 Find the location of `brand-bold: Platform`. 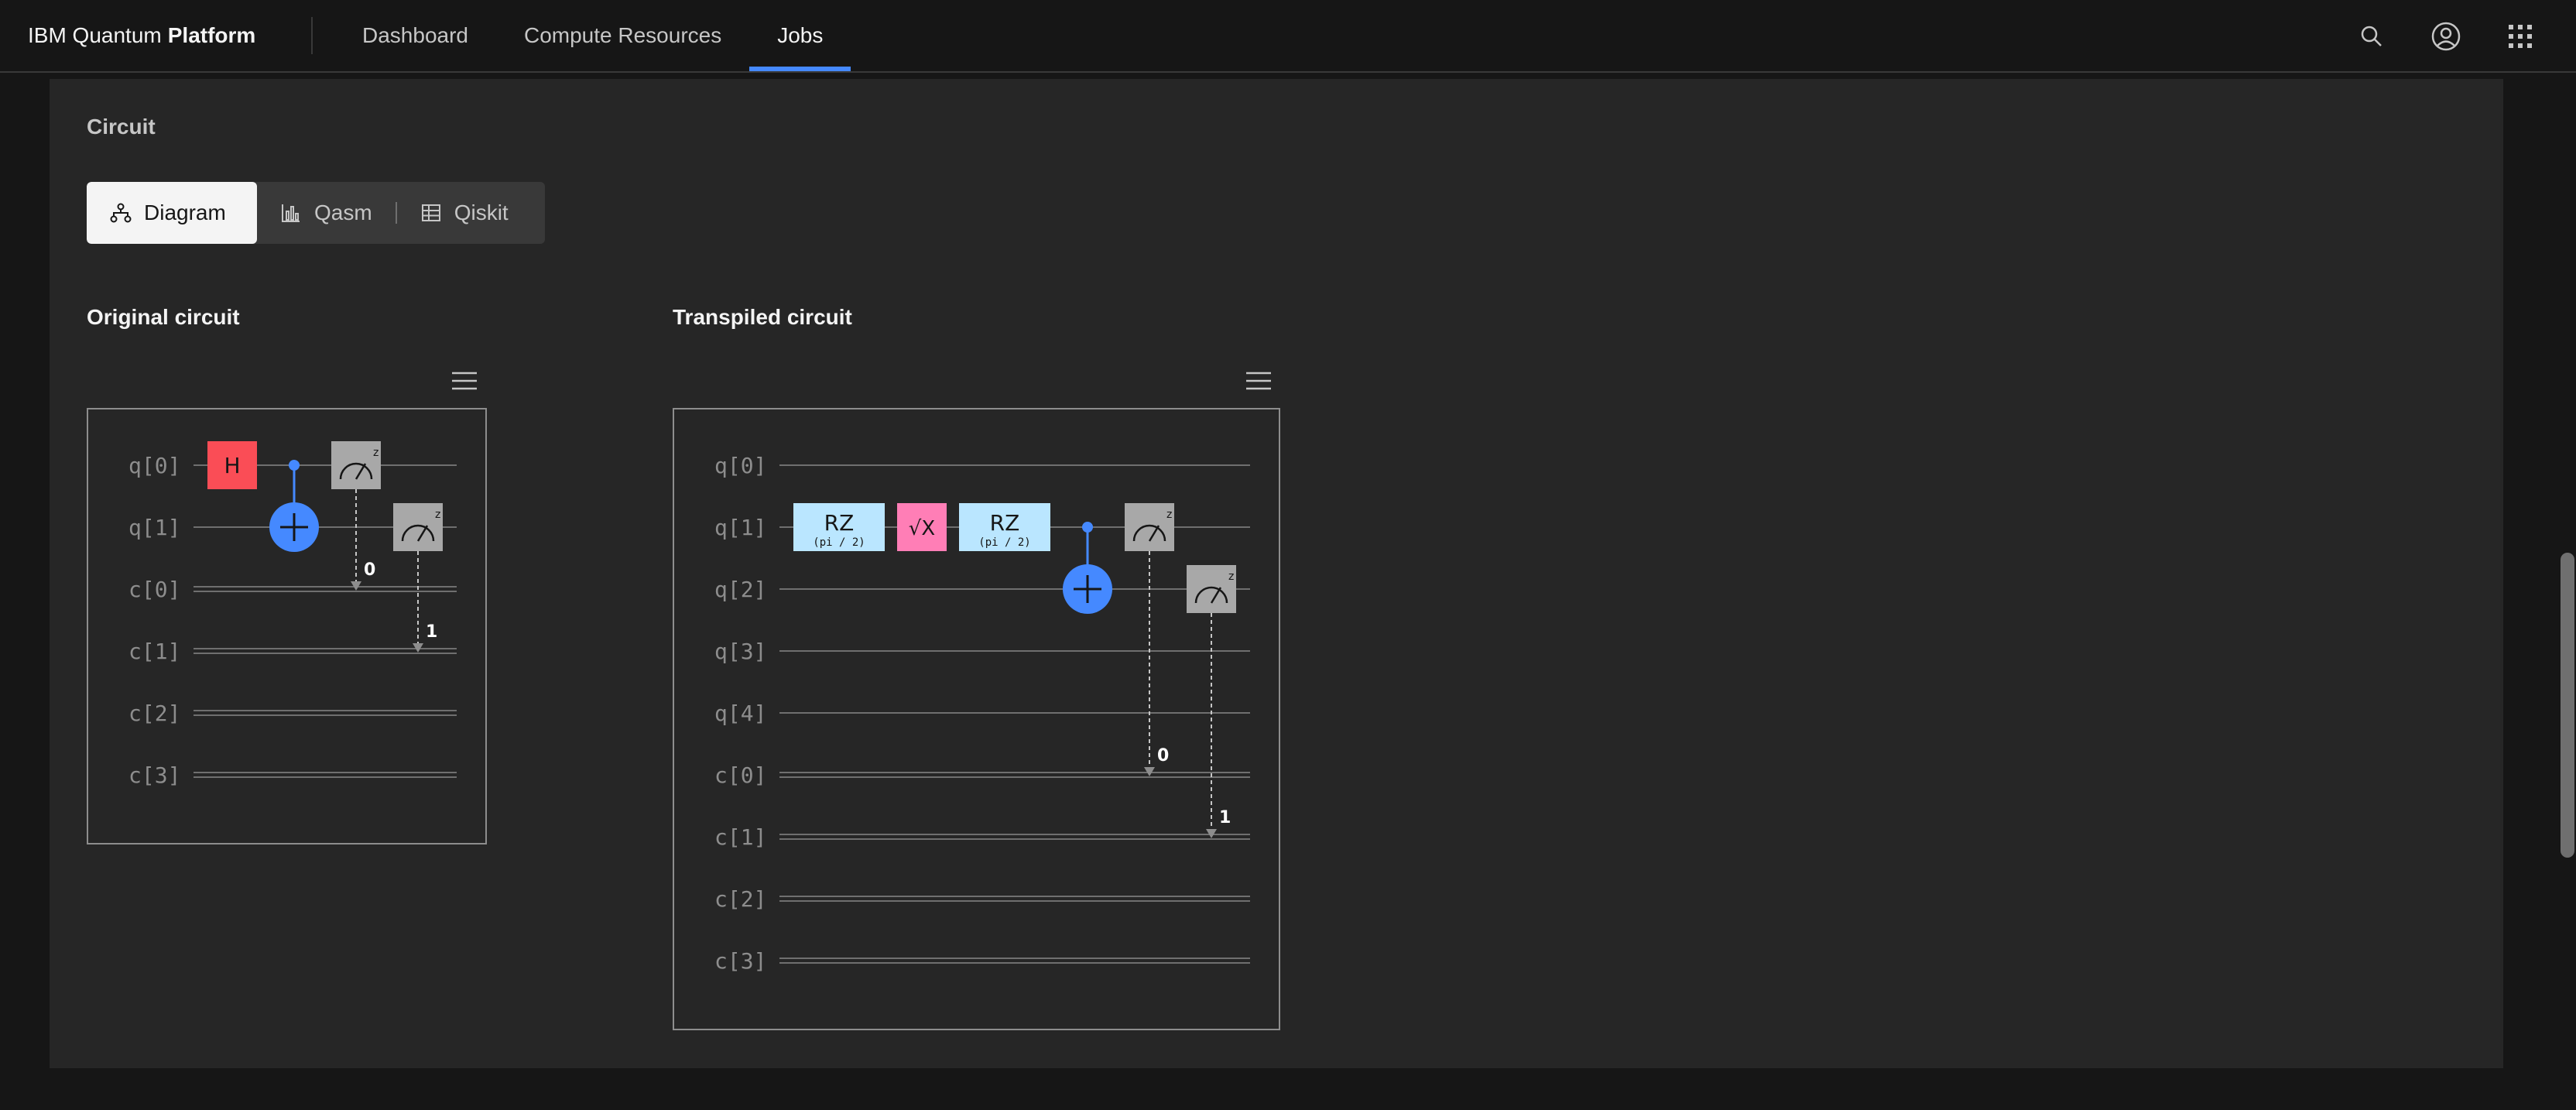

brand-bold: Platform is located at coordinates (211, 35).